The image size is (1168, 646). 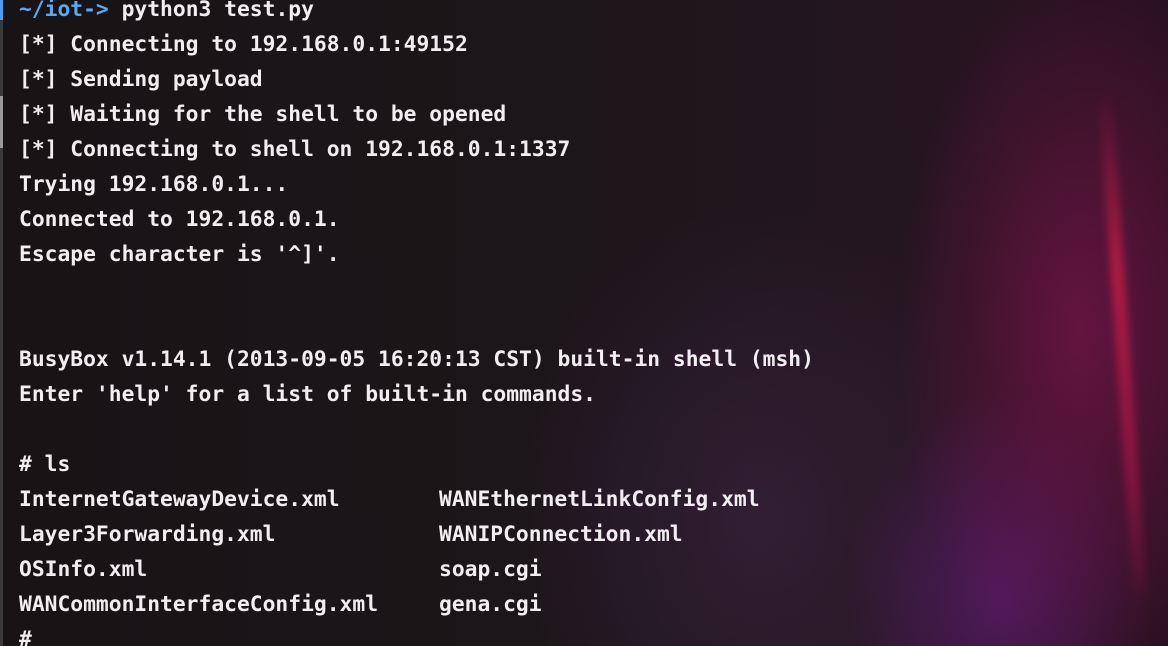 What do you see at coordinates (1, 10) in the screenshot?
I see `command-marker-active` at bounding box center [1, 10].